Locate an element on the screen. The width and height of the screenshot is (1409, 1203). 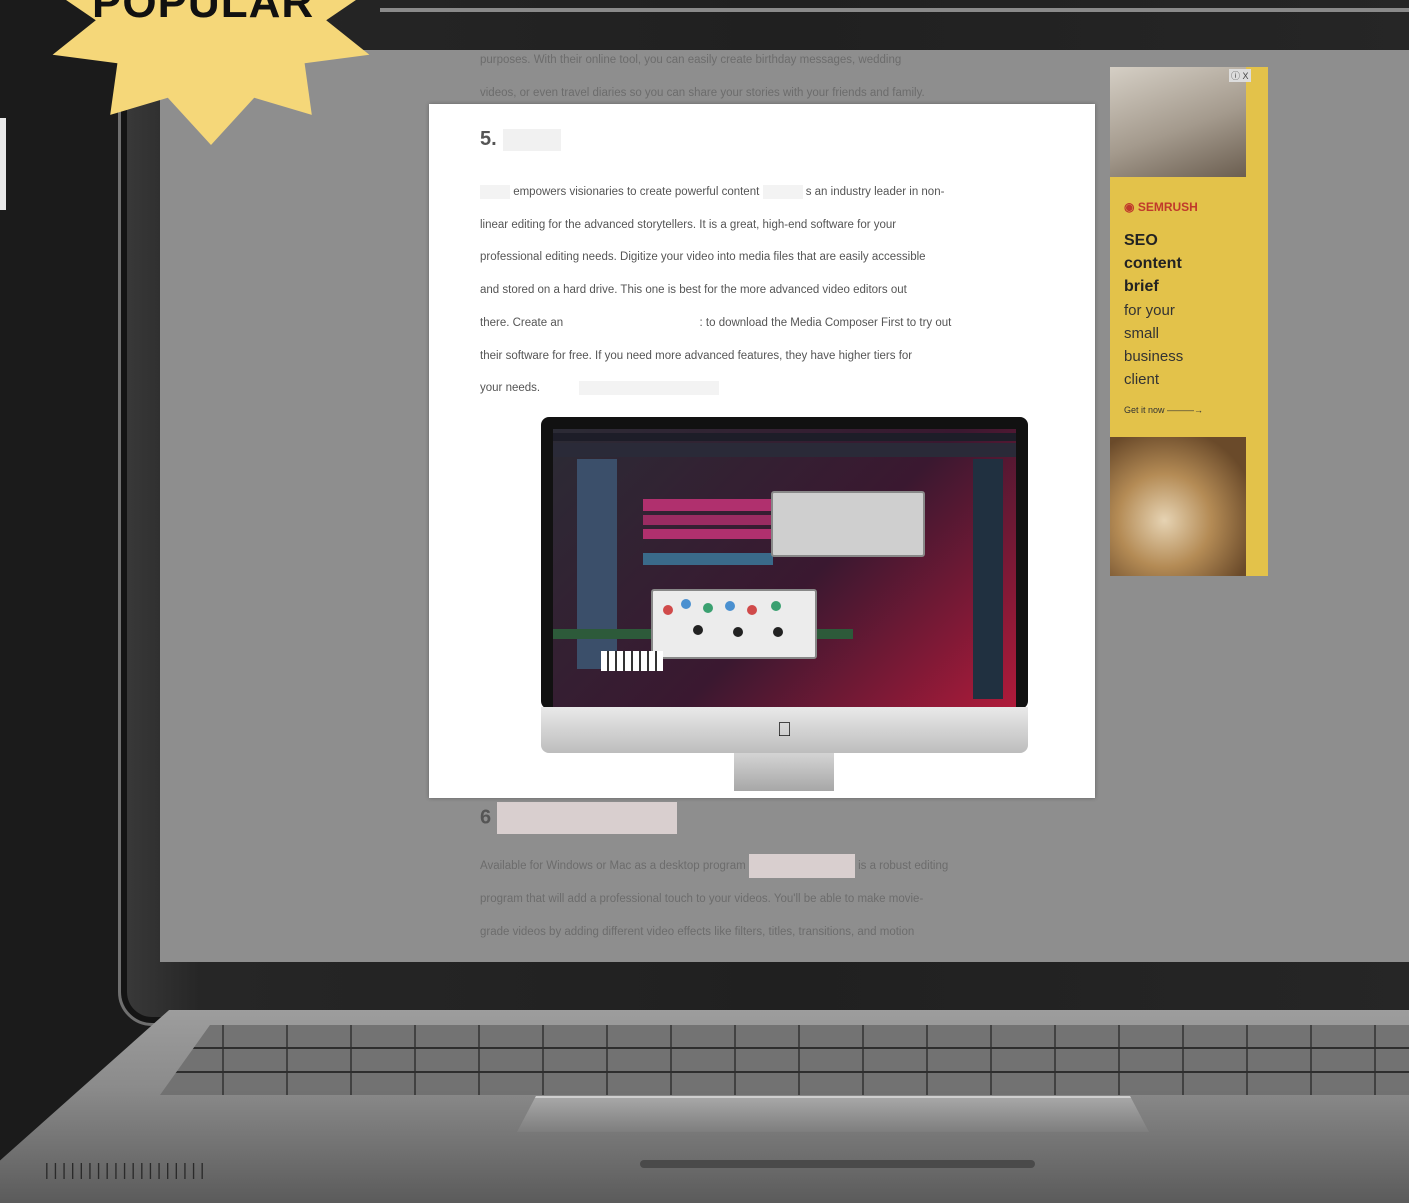
ad-brand-logo: ◉ SEMRUSH is located at coordinates (1161, 207).